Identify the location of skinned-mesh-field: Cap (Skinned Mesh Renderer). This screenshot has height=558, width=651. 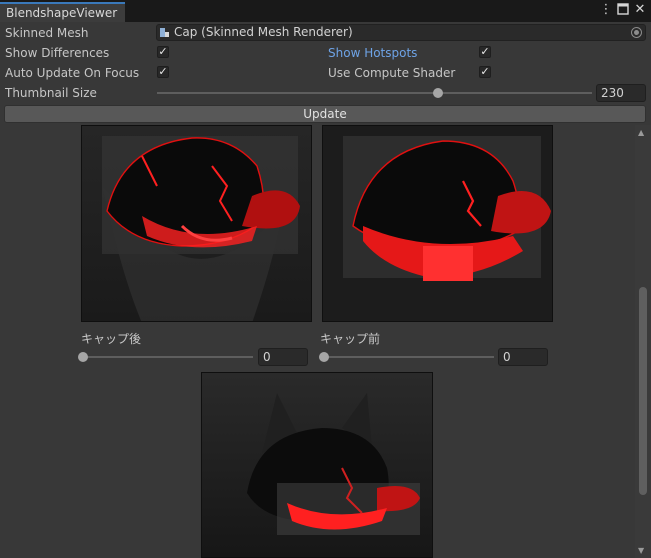
(401, 32).